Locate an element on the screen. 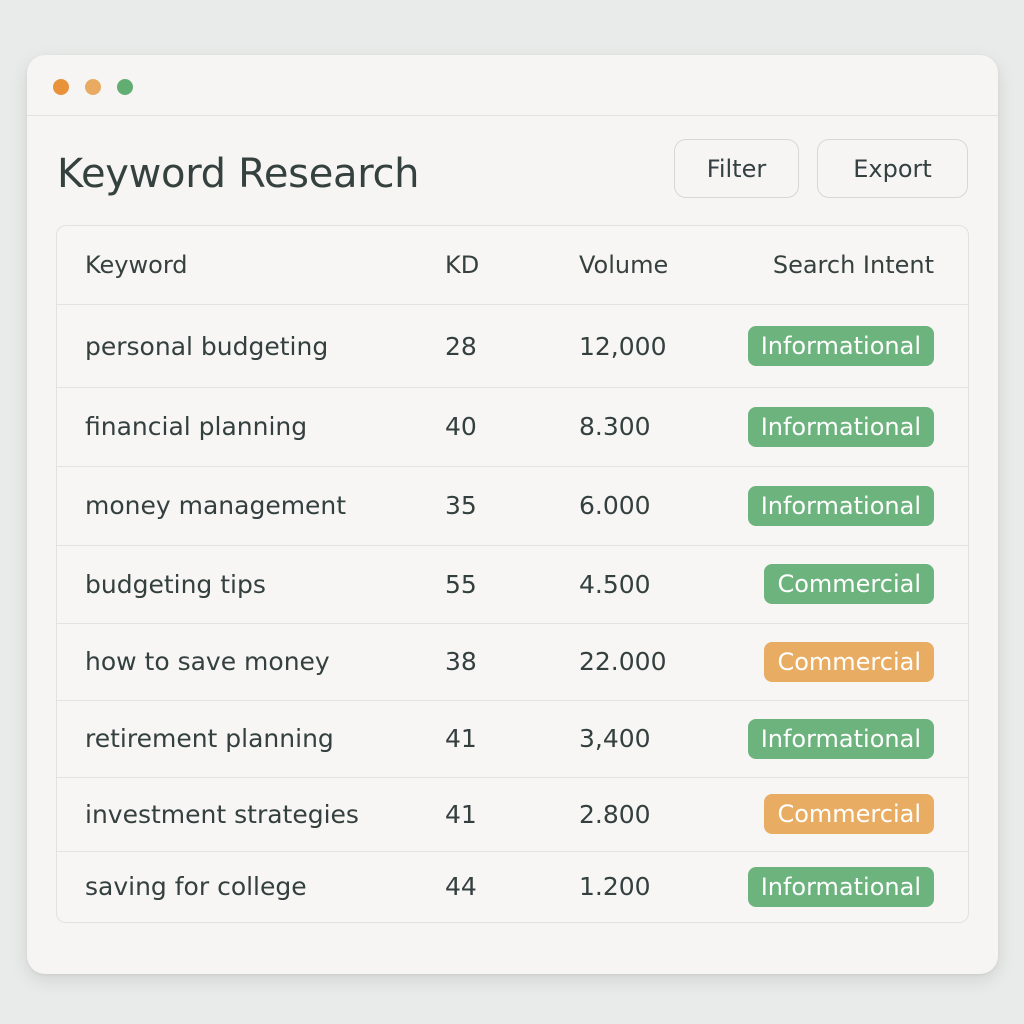  kd-cell: 44 is located at coordinates (461, 886).